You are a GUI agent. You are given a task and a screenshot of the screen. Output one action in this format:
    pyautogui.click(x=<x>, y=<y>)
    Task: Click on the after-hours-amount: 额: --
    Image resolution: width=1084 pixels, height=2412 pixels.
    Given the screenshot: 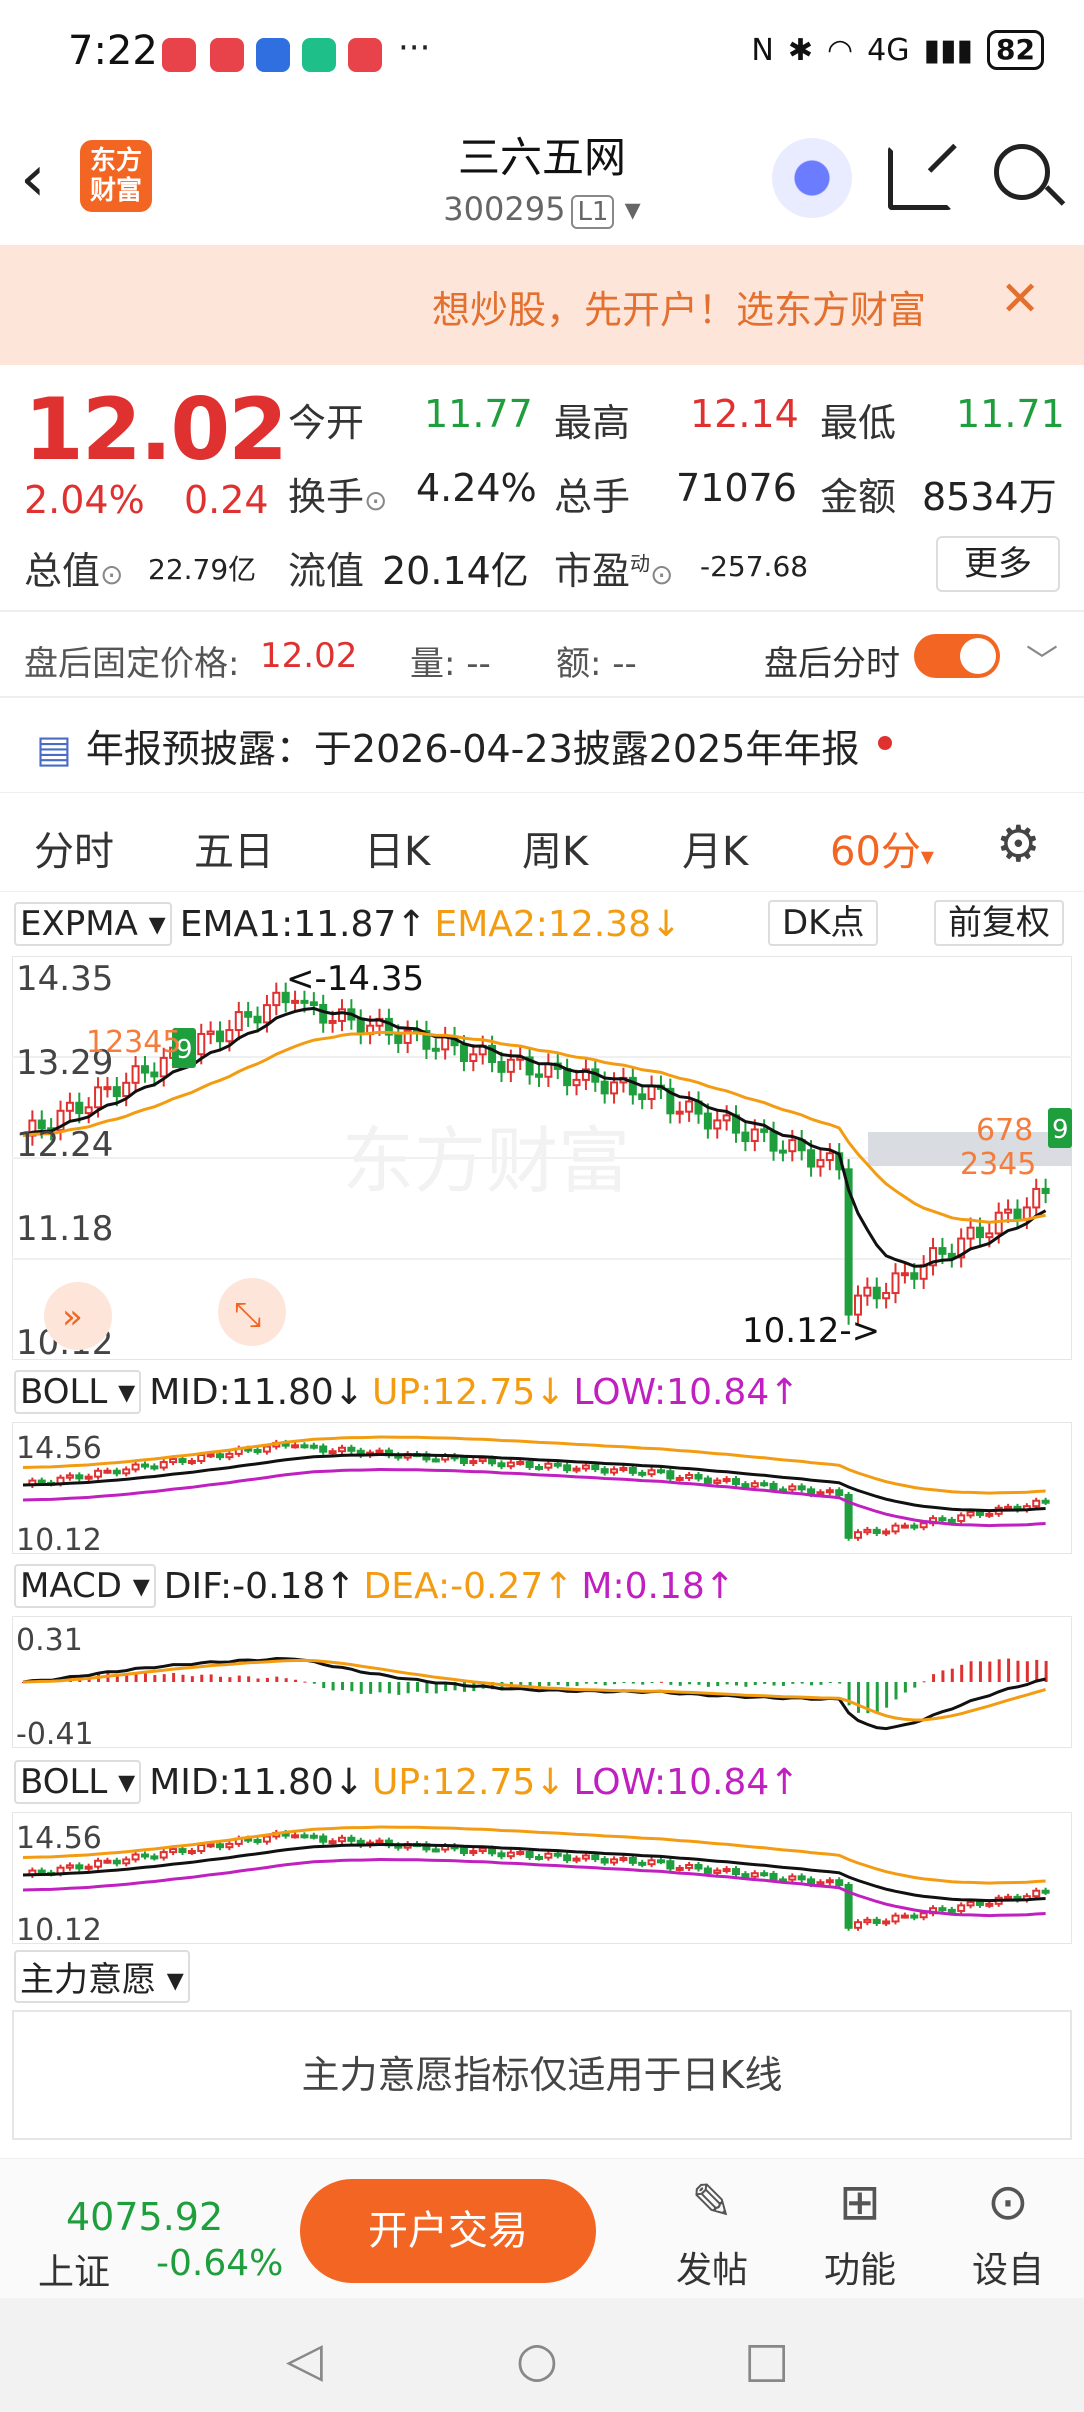 What is the action you would take?
    pyautogui.click(x=596, y=664)
    